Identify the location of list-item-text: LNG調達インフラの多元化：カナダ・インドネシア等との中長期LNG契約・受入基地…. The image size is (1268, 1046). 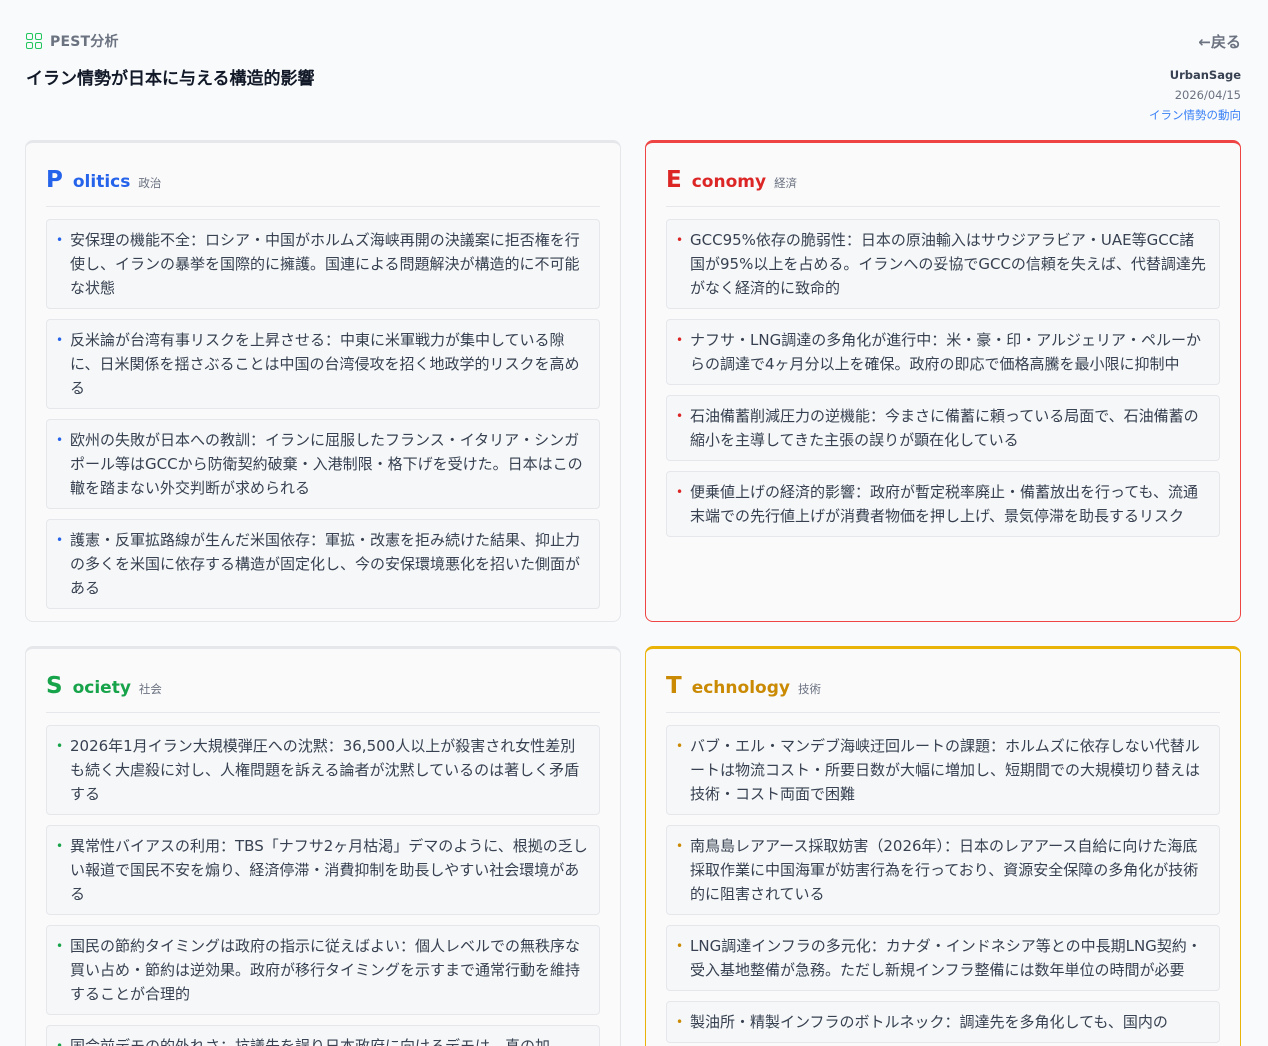
(946, 958).